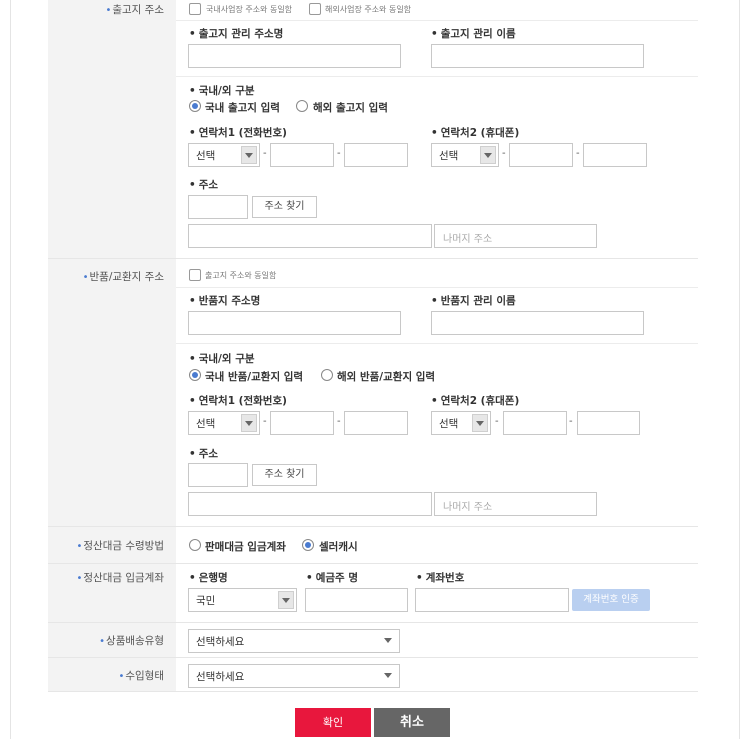  What do you see at coordinates (123, 277) in the screenshot?
I see `returns-row-label: •반품/교환지 주소` at bounding box center [123, 277].